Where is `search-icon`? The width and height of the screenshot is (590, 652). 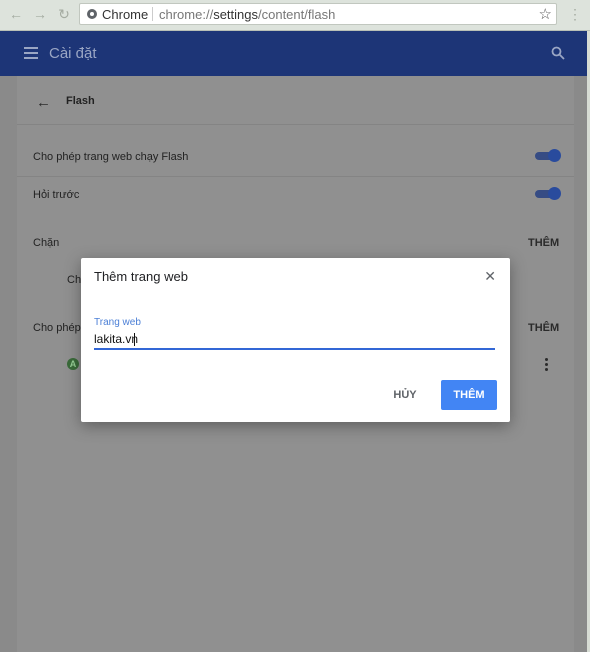 search-icon is located at coordinates (558, 53).